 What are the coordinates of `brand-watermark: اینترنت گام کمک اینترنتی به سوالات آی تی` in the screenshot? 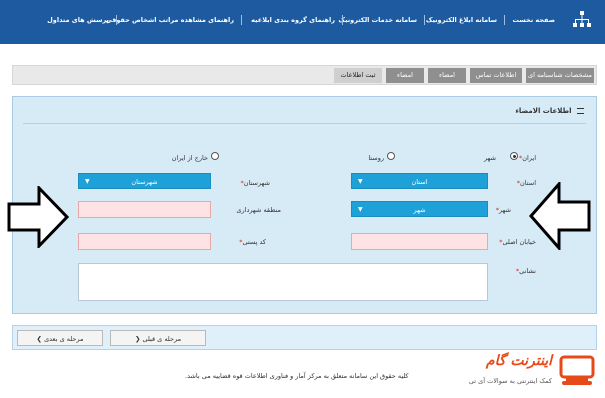 It's located at (515, 372).